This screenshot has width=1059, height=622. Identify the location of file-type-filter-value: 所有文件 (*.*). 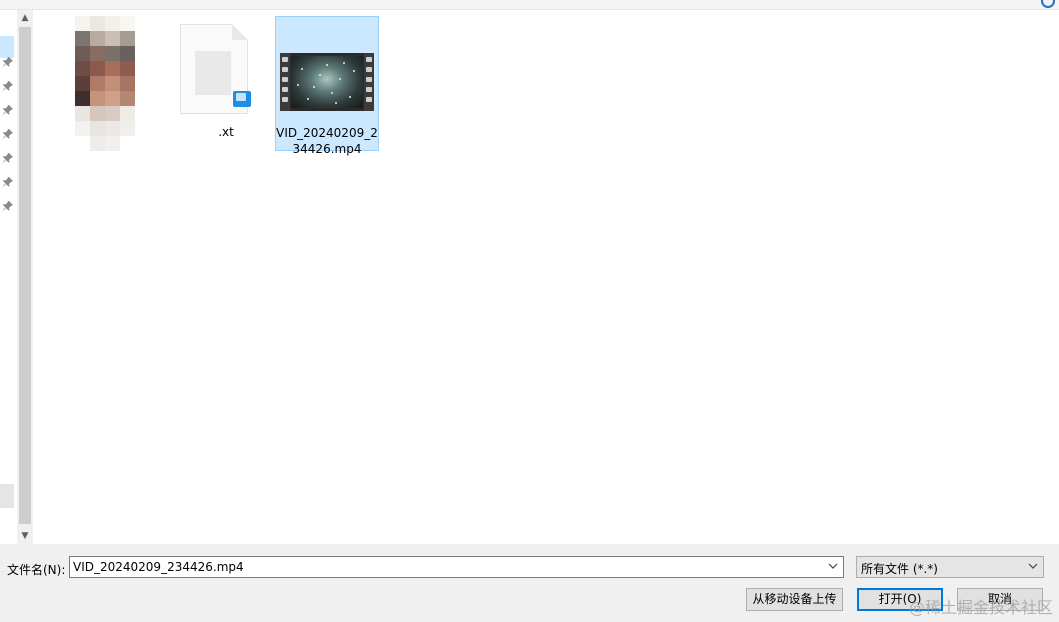
(899, 569).